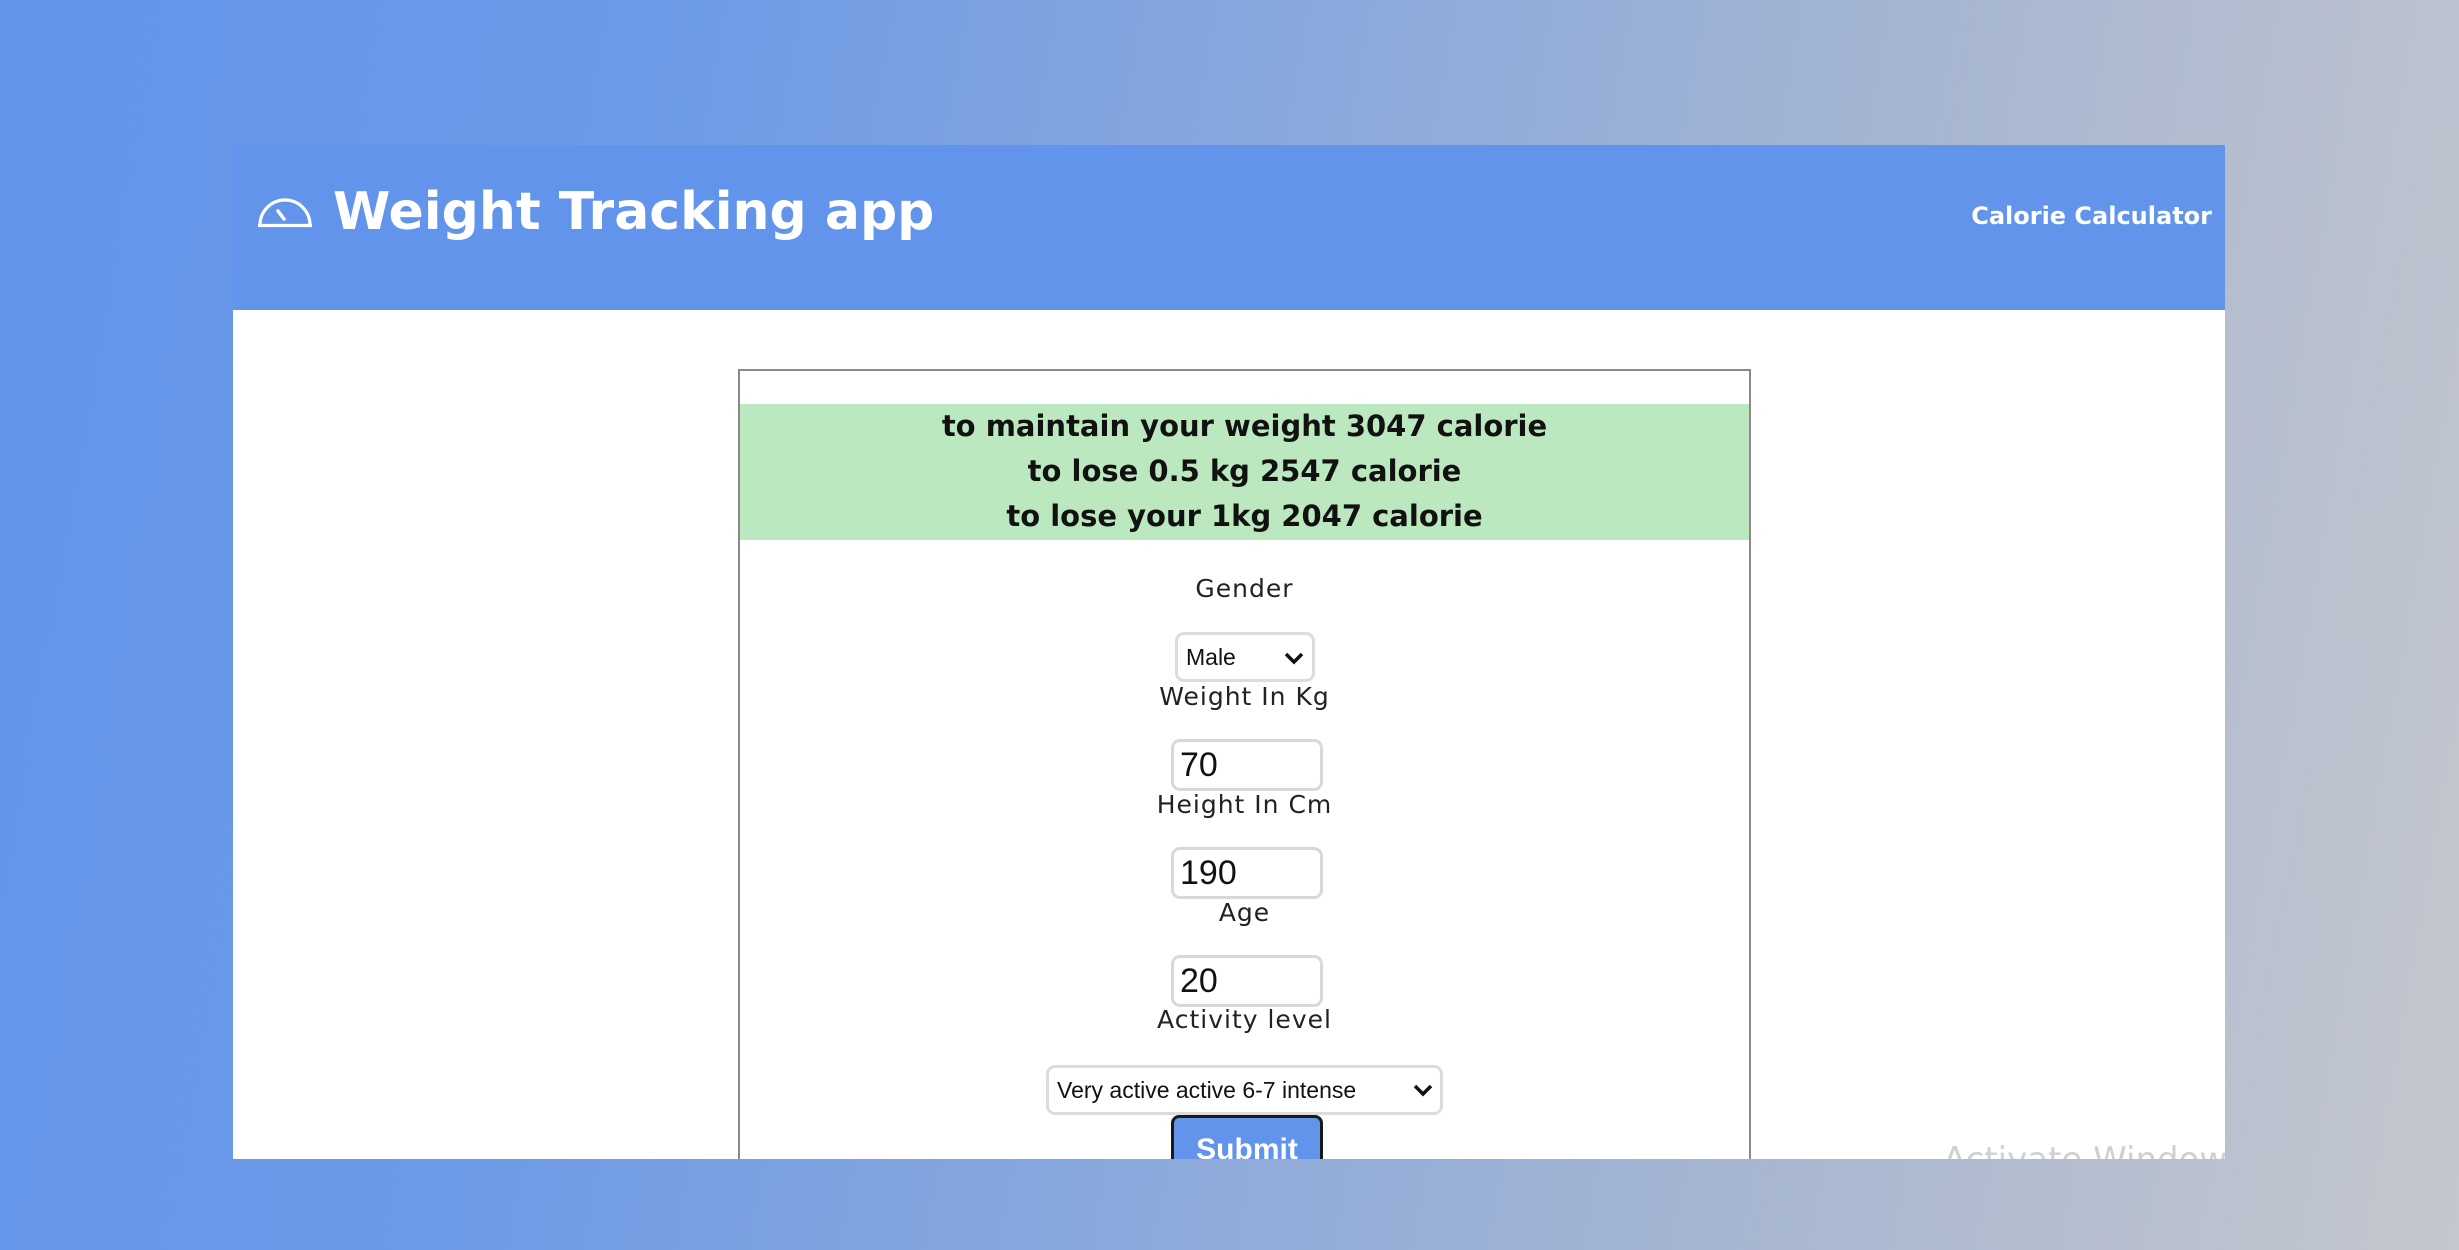 This screenshot has height=1250, width=2459. I want to click on height-input, so click(1247, 873).